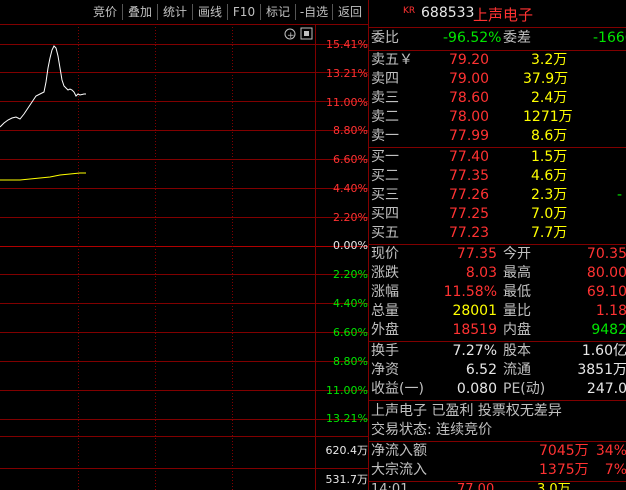  I want to click on bid-row: 买三 77.26 2.3万 -, so click(498, 195).